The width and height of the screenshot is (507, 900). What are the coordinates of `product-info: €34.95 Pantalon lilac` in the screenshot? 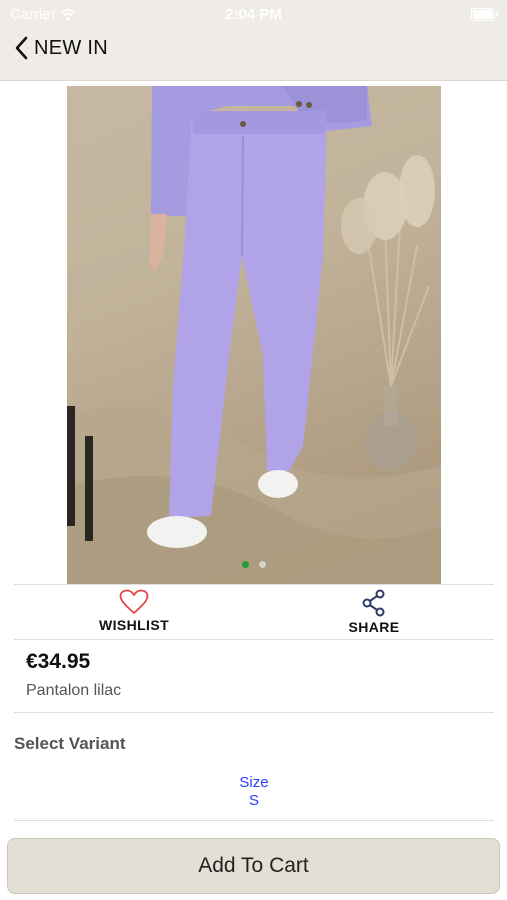 It's located at (254, 675).